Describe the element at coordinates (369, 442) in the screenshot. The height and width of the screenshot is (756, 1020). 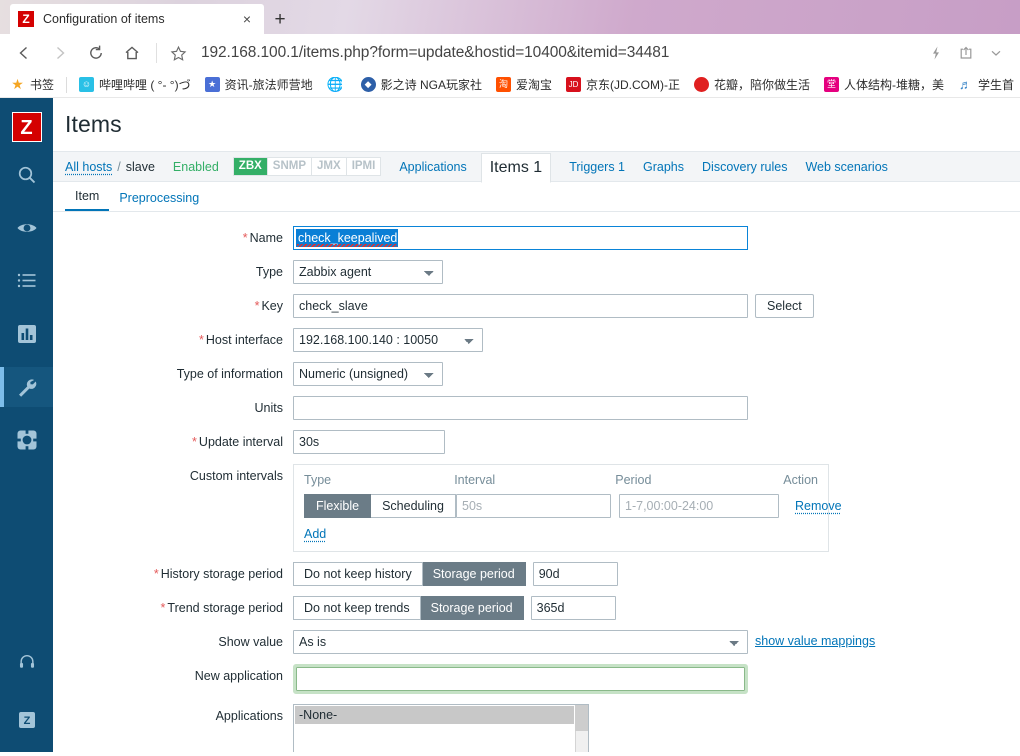
I see `update-interval-input` at that location.